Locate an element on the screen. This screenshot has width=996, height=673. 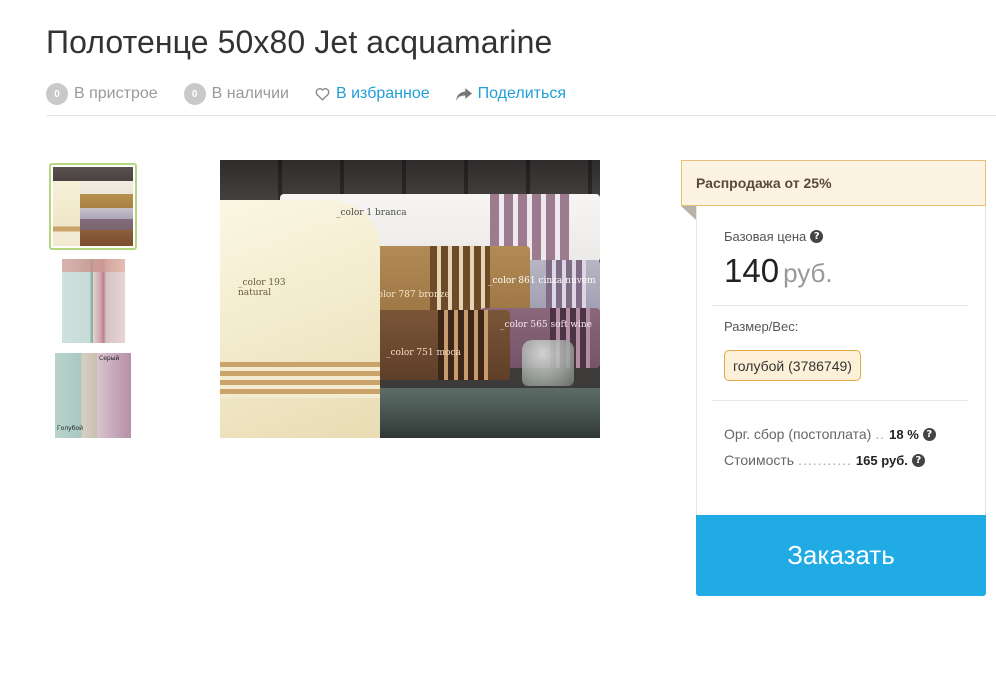
pre-order-status: 0 В пристрое is located at coordinates (102, 94).